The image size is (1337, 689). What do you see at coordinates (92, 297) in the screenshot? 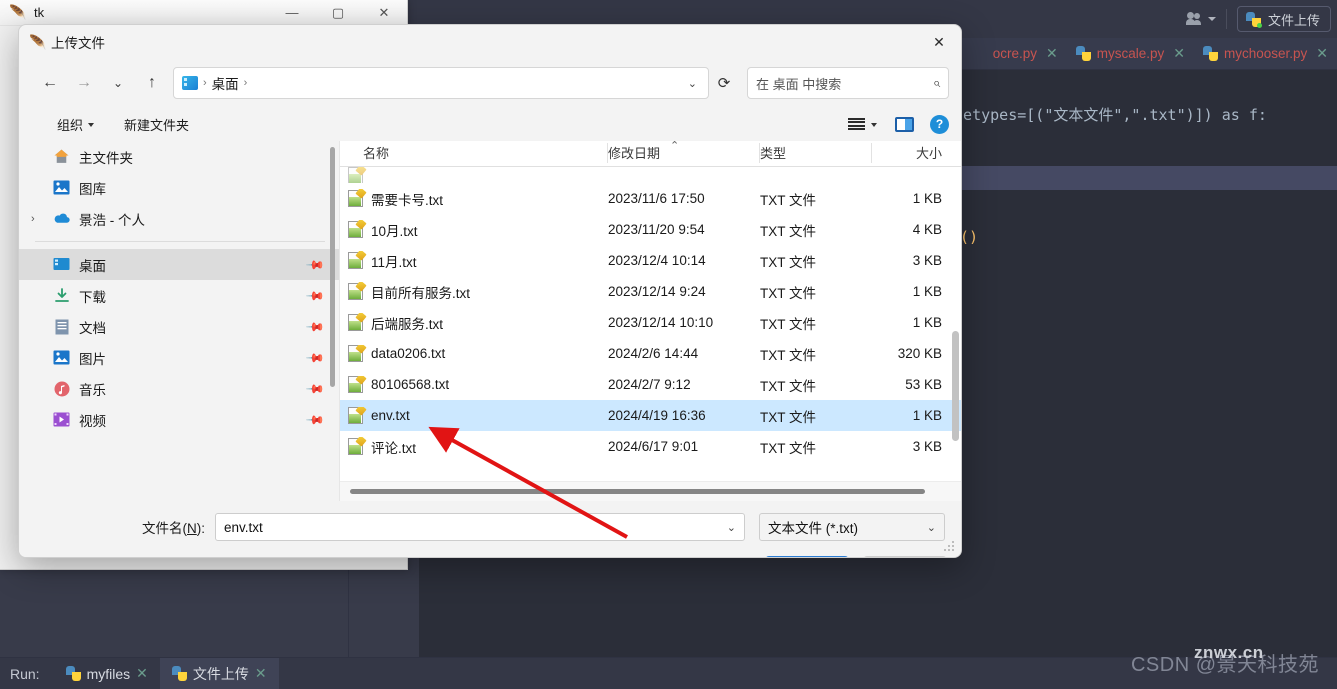
I see `sidebar-item-label: 下载` at bounding box center [92, 297].